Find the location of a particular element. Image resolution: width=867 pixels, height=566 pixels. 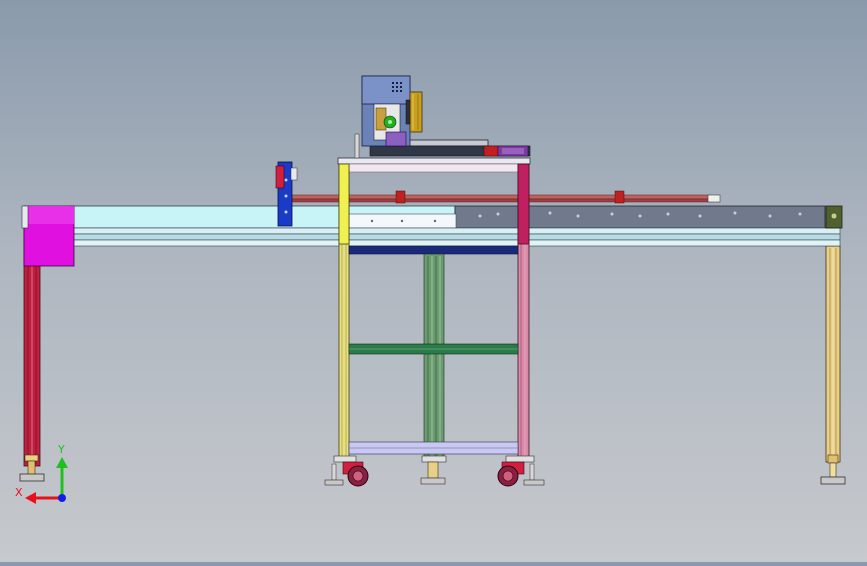

caster-center is located at coordinates (433, 473).